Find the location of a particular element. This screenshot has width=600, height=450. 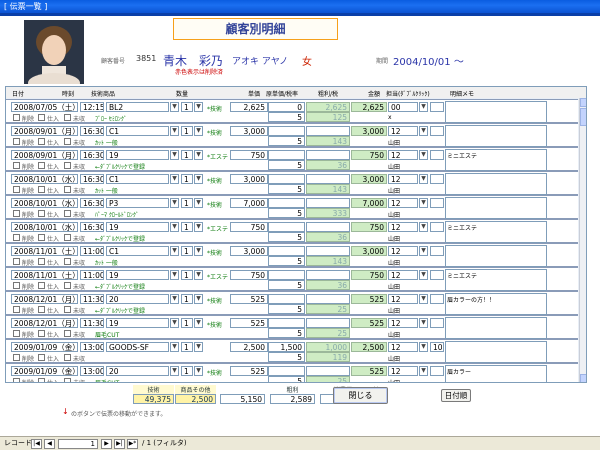

date-field: 2008/11/01（土） is located at coordinates (44, 275).